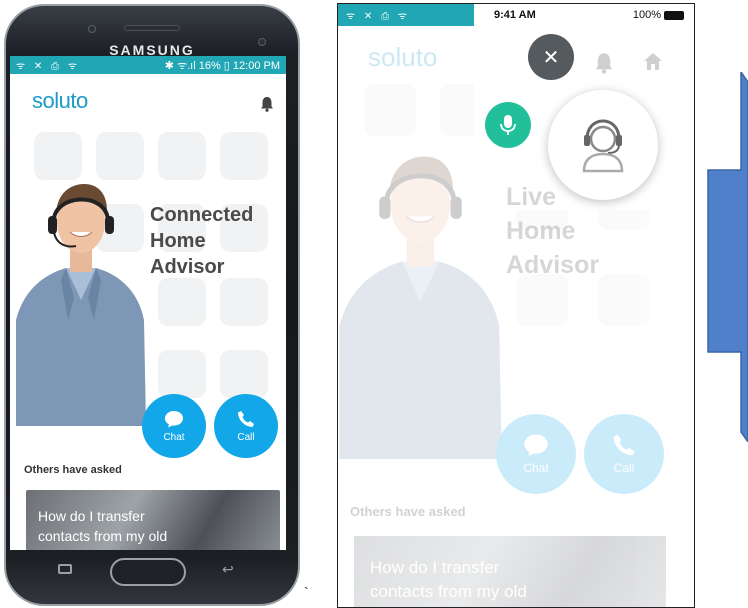  I want to click on ios-status-bar: ᯤ ✕ ⎙ ᯤ 9:41 AM 100%, so click(516, 15).